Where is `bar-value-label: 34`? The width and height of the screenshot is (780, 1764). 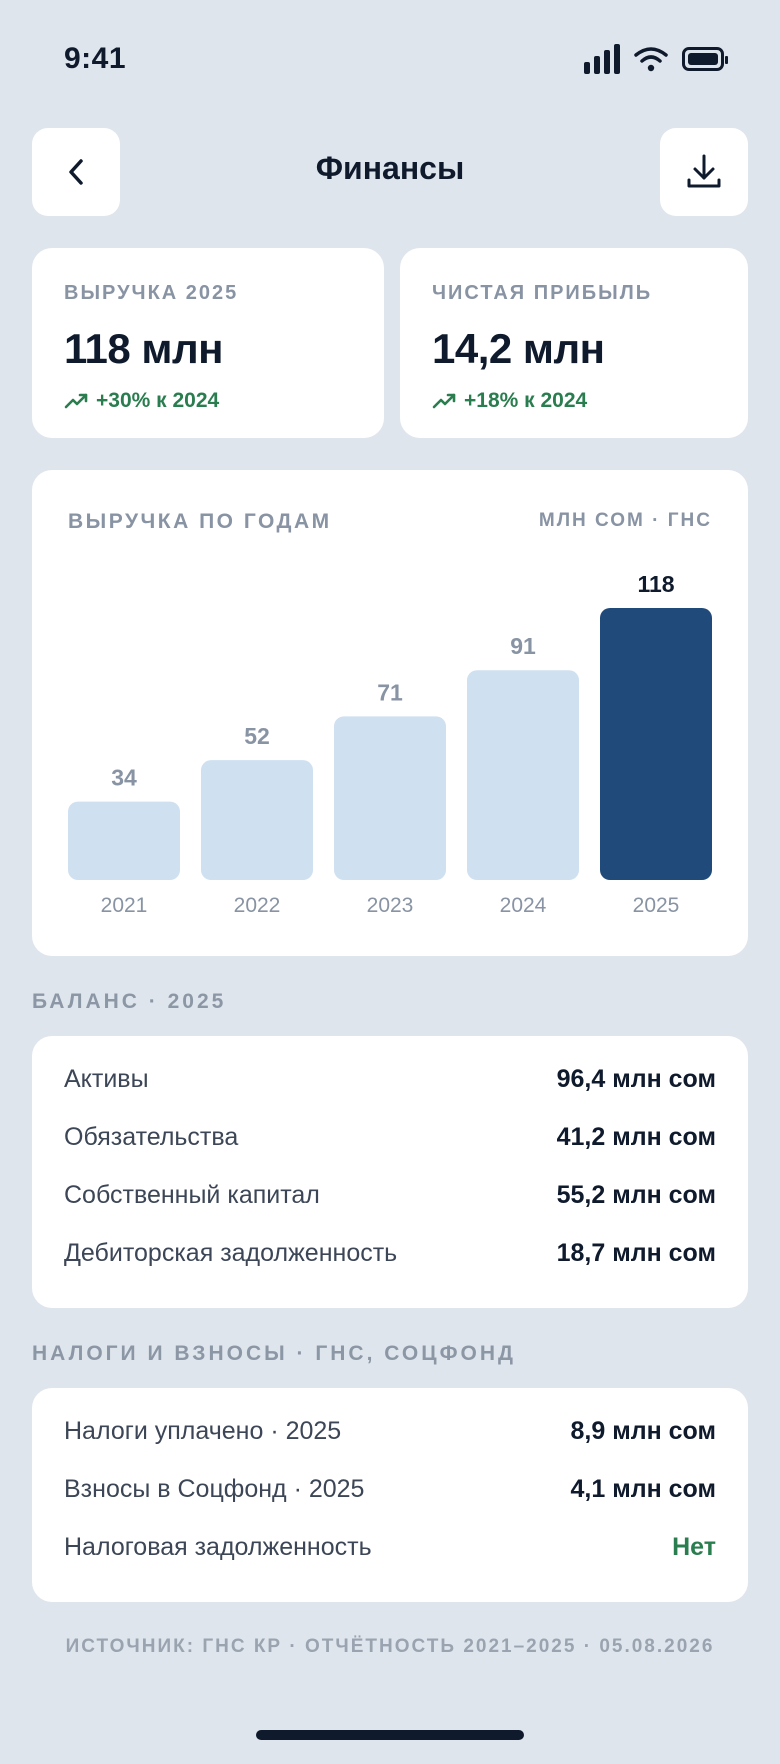 bar-value-label: 34 is located at coordinates (124, 778).